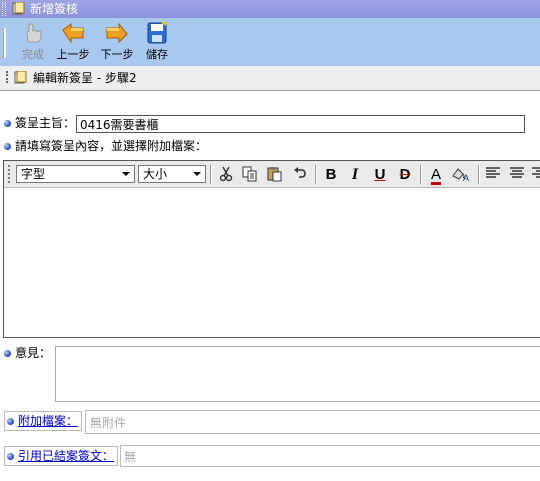  Describe the element at coordinates (226, 175) in the screenshot. I see `cut-icon` at that location.